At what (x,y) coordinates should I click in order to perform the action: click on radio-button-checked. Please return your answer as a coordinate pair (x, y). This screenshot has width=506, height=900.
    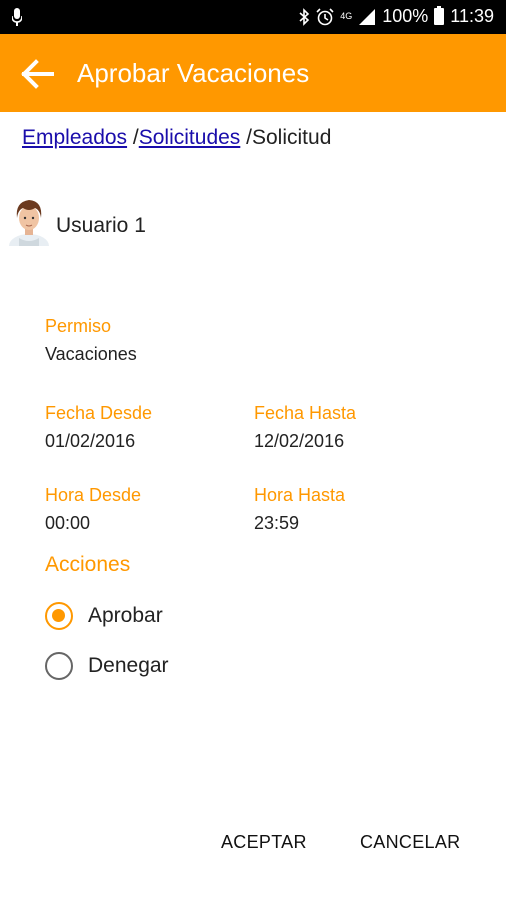
    Looking at the image, I should click on (59, 616).